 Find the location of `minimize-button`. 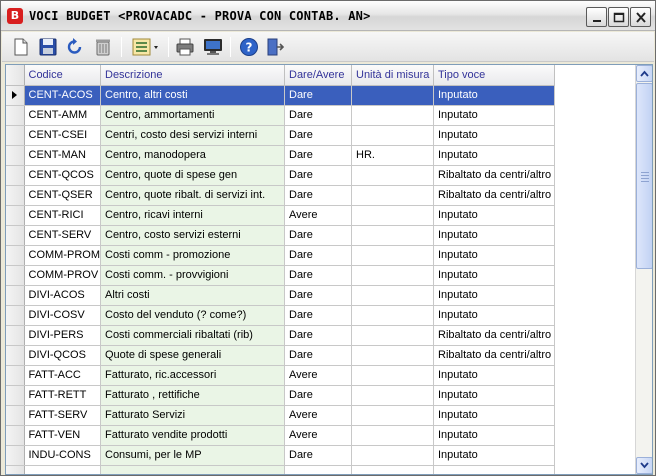

minimize-button is located at coordinates (596, 17).